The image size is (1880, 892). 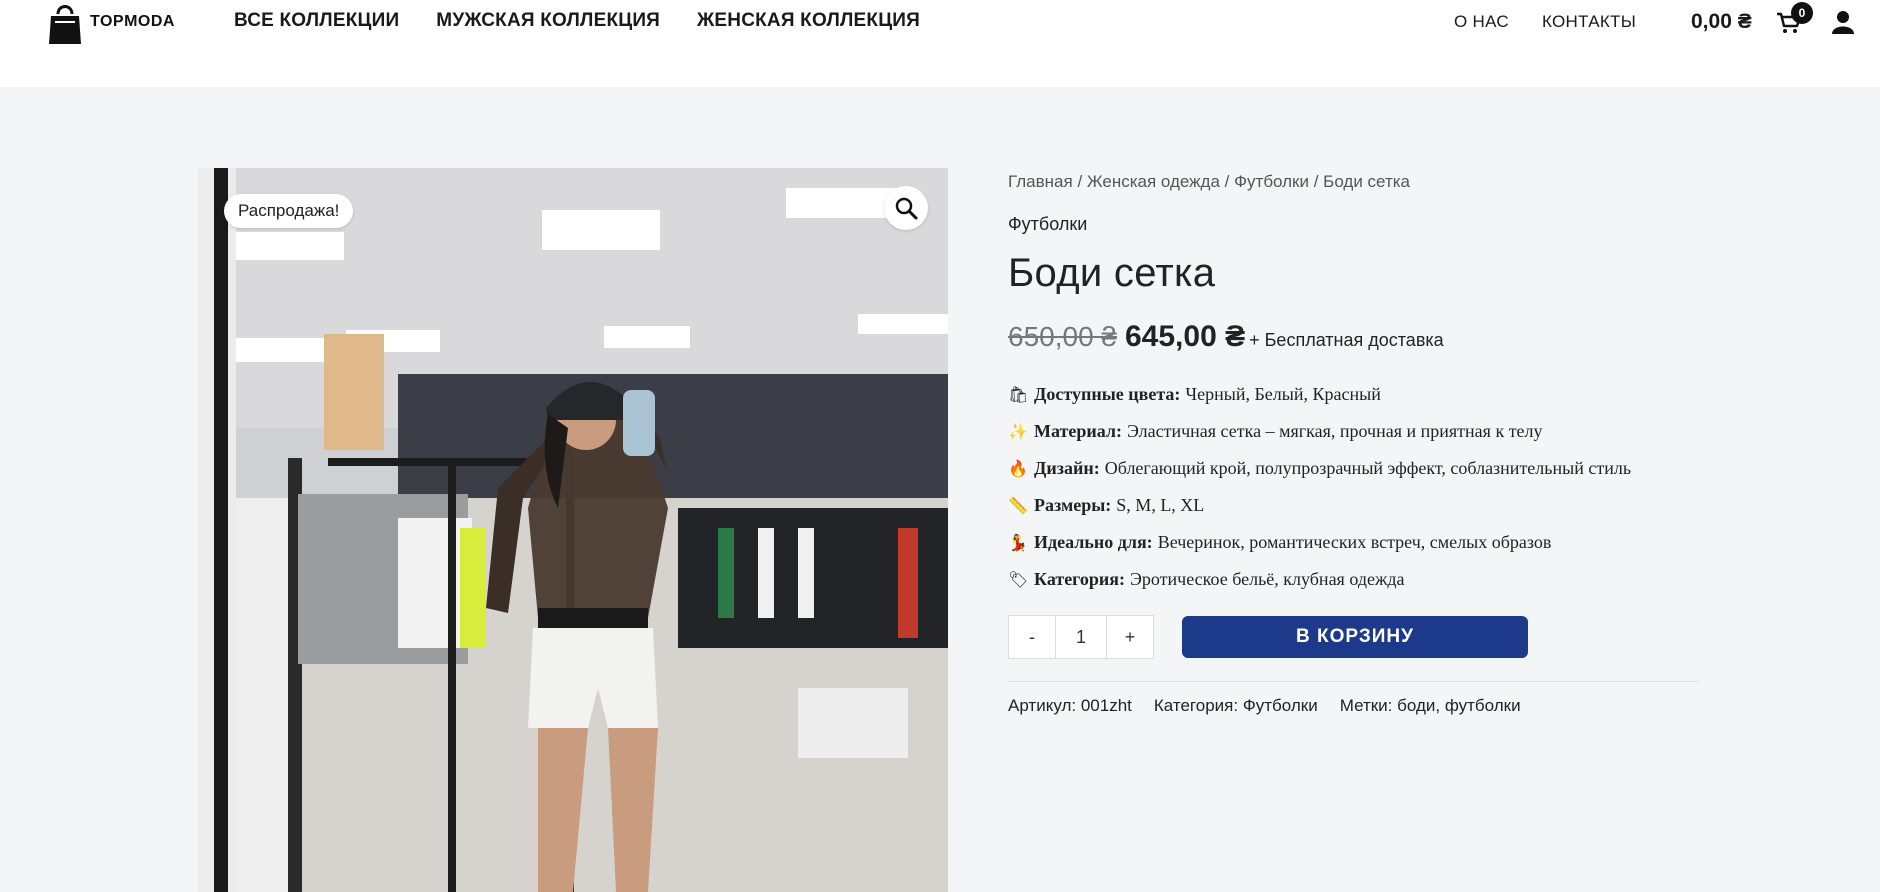 What do you see at coordinates (132, 21) in the screenshot?
I see `logo-text: TOPMODA` at bounding box center [132, 21].